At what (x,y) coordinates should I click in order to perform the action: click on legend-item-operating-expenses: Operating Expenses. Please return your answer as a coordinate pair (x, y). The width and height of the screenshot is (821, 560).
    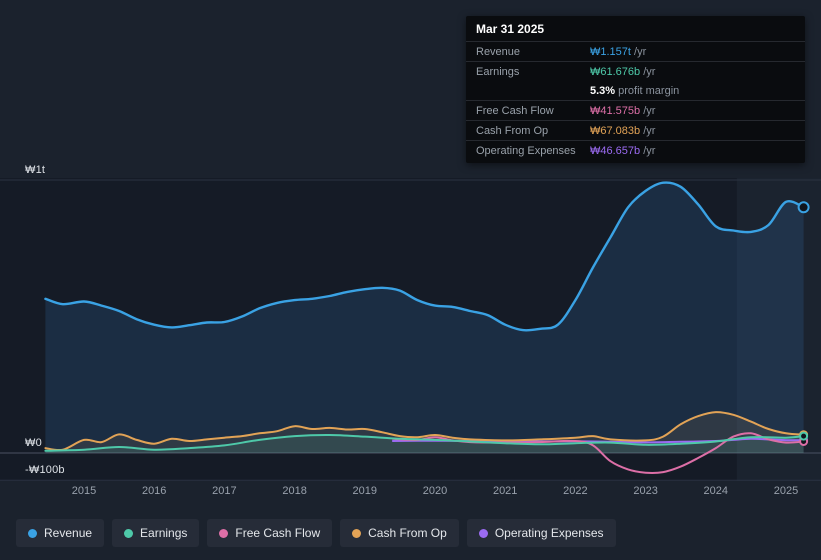
    Looking at the image, I should click on (541, 533).